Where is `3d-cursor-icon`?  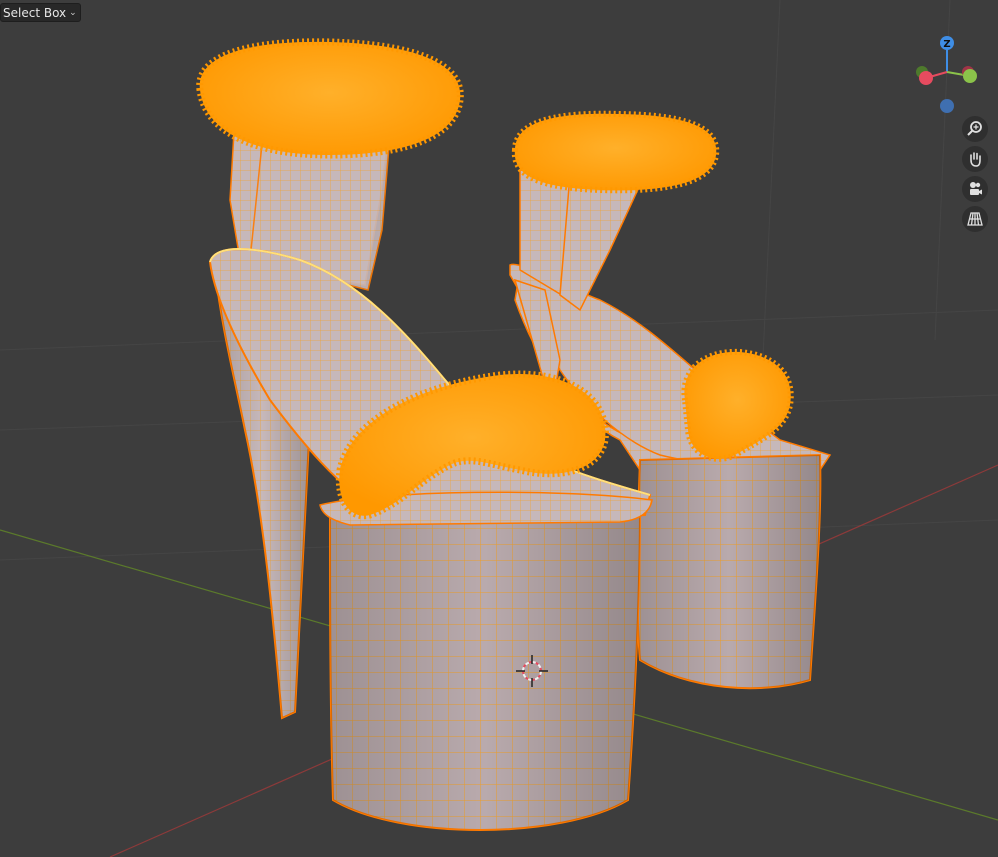 3d-cursor-icon is located at coordinates (532, 671).